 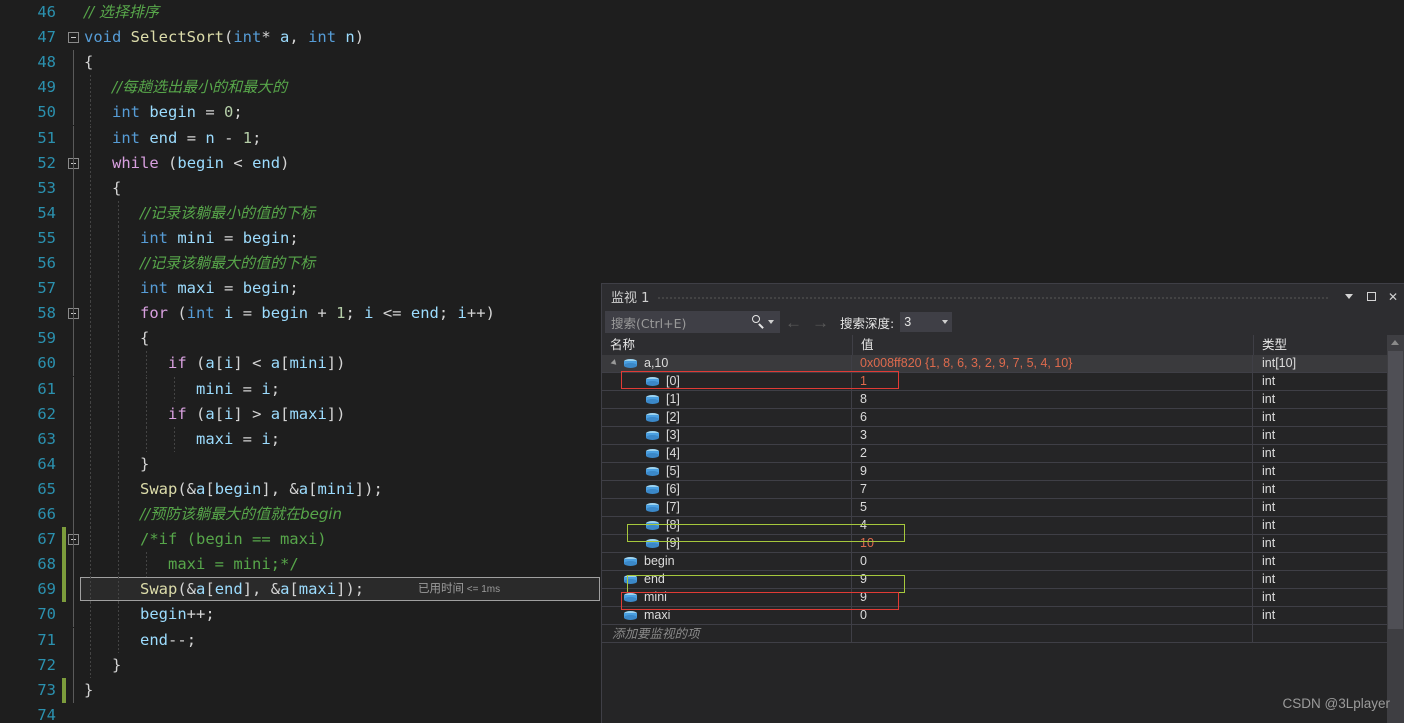 What do you see at coordinates (673, 471) in the screenshot?
I see `variable-name: [5]` at bounding box center [673, 471].